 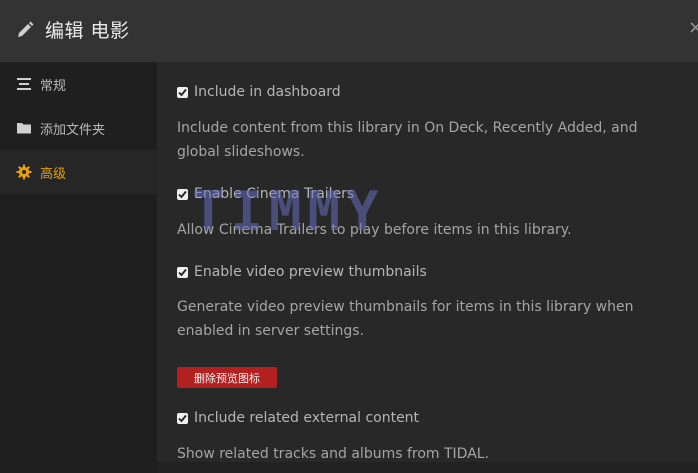 What do you see at coordinates (310, 272) in the screenshot?
I see `setting-label: Enable video preview thumbnails` at bounding box center [310, 272].